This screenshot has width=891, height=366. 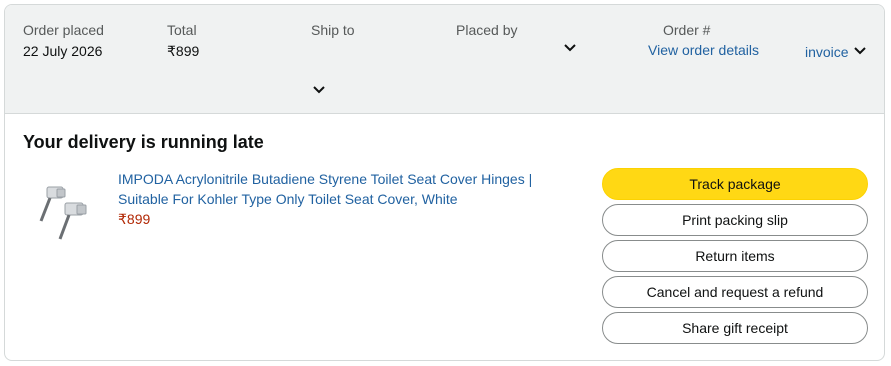 What do you see at coordinates (183, 41) in the screenshot?
I see `order-total-column: Total ₹899` at bounding box center [183, 41].